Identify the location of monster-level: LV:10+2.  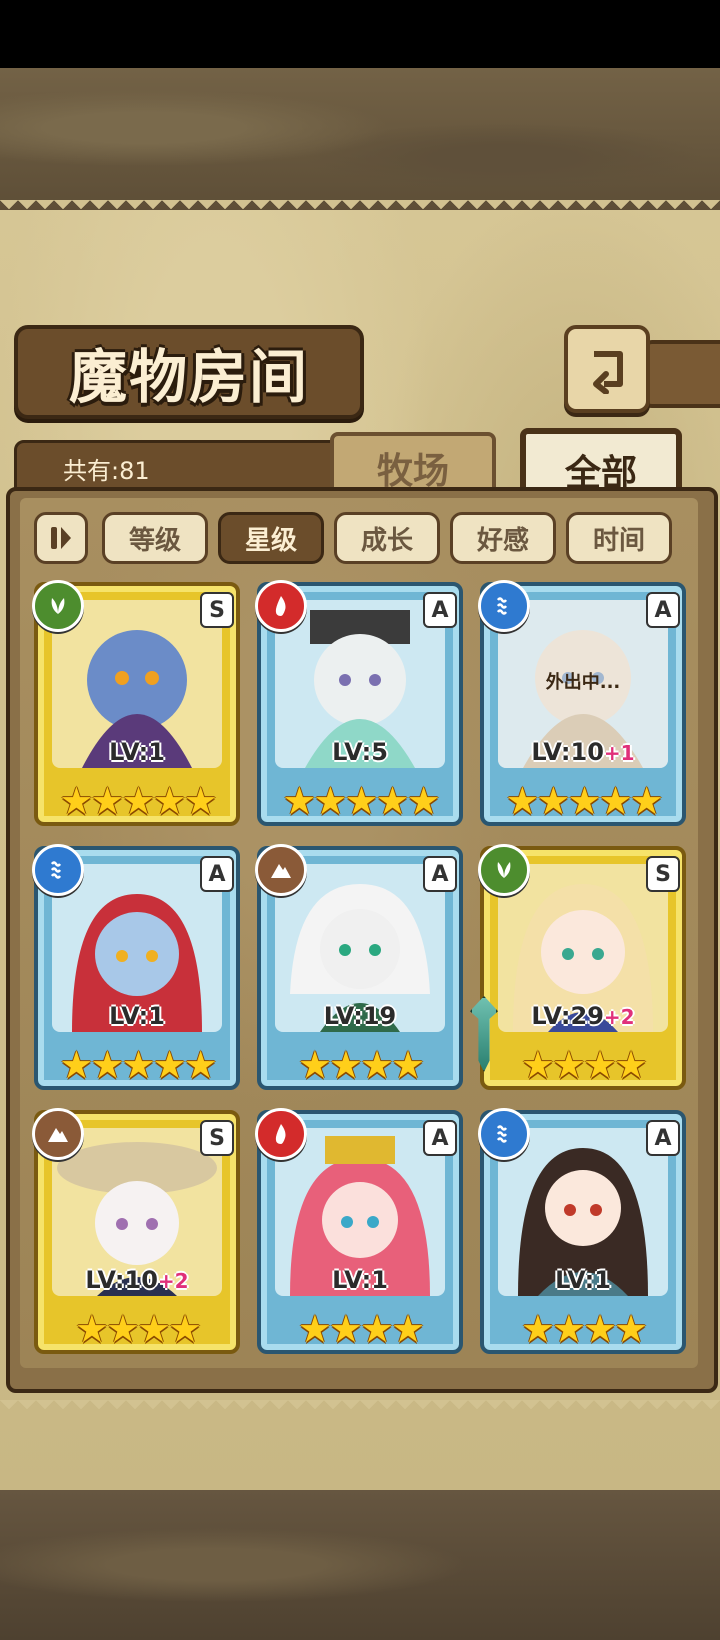
(137, 1280).